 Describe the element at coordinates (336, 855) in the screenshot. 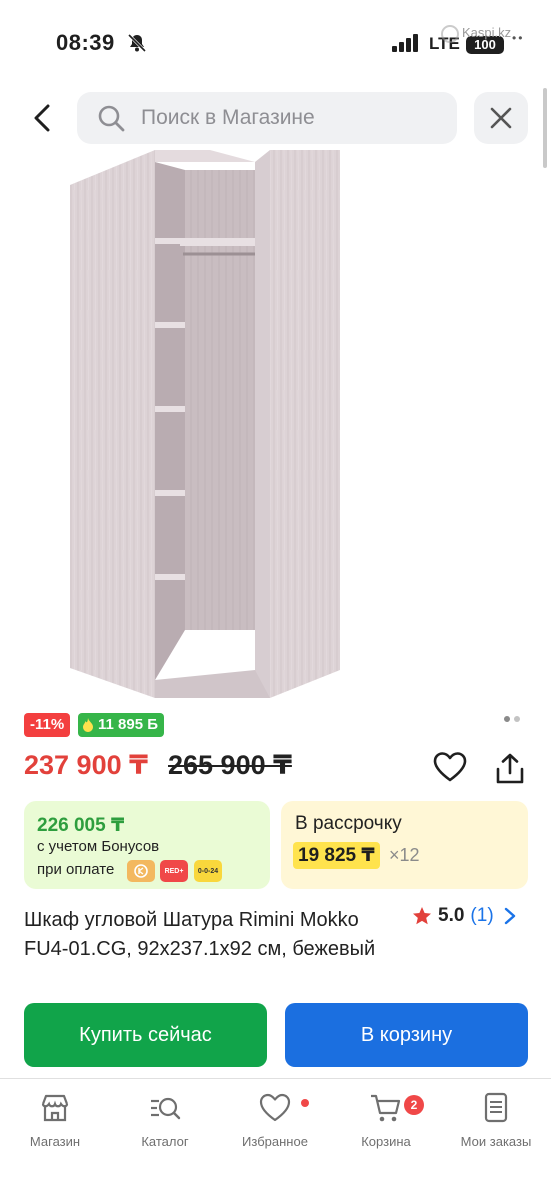

I see `installment-monthly-price: 19 825 ₸` at that location.